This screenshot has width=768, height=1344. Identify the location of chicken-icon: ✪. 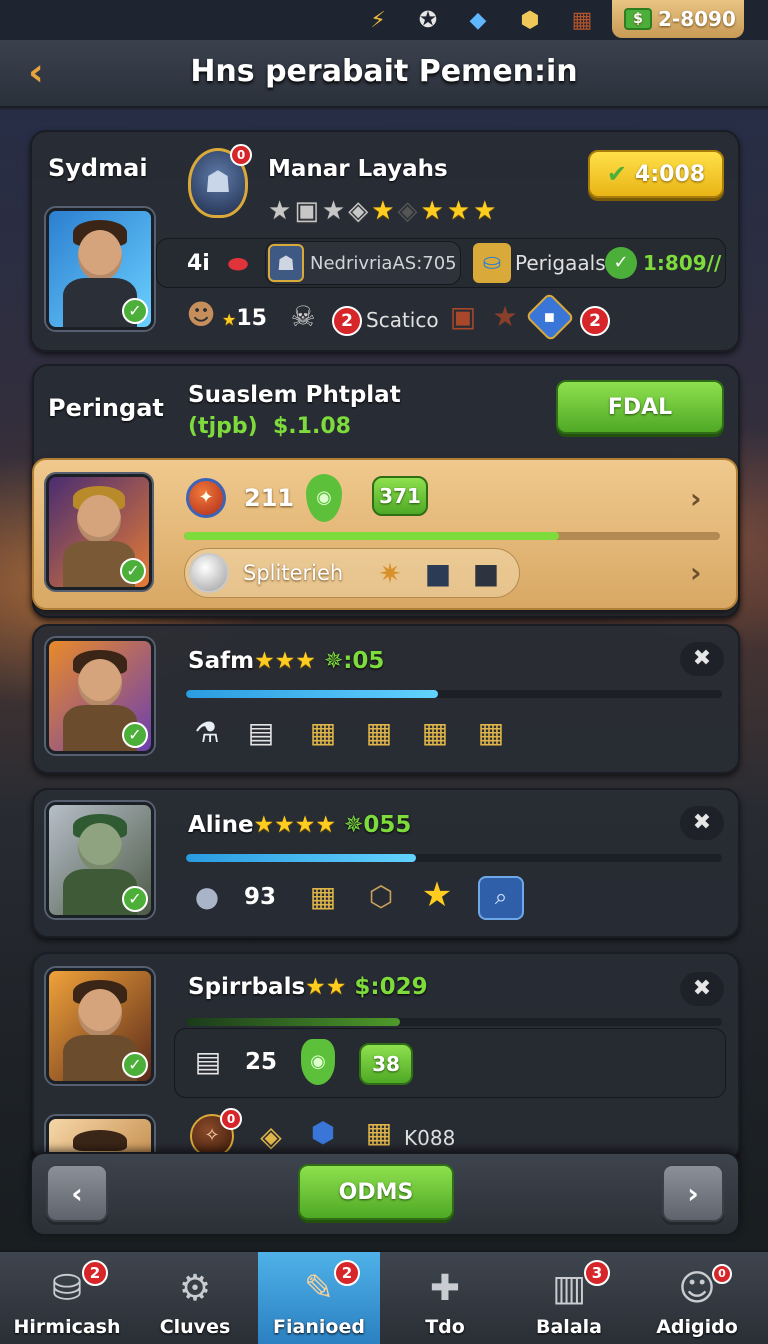
(428, 20).